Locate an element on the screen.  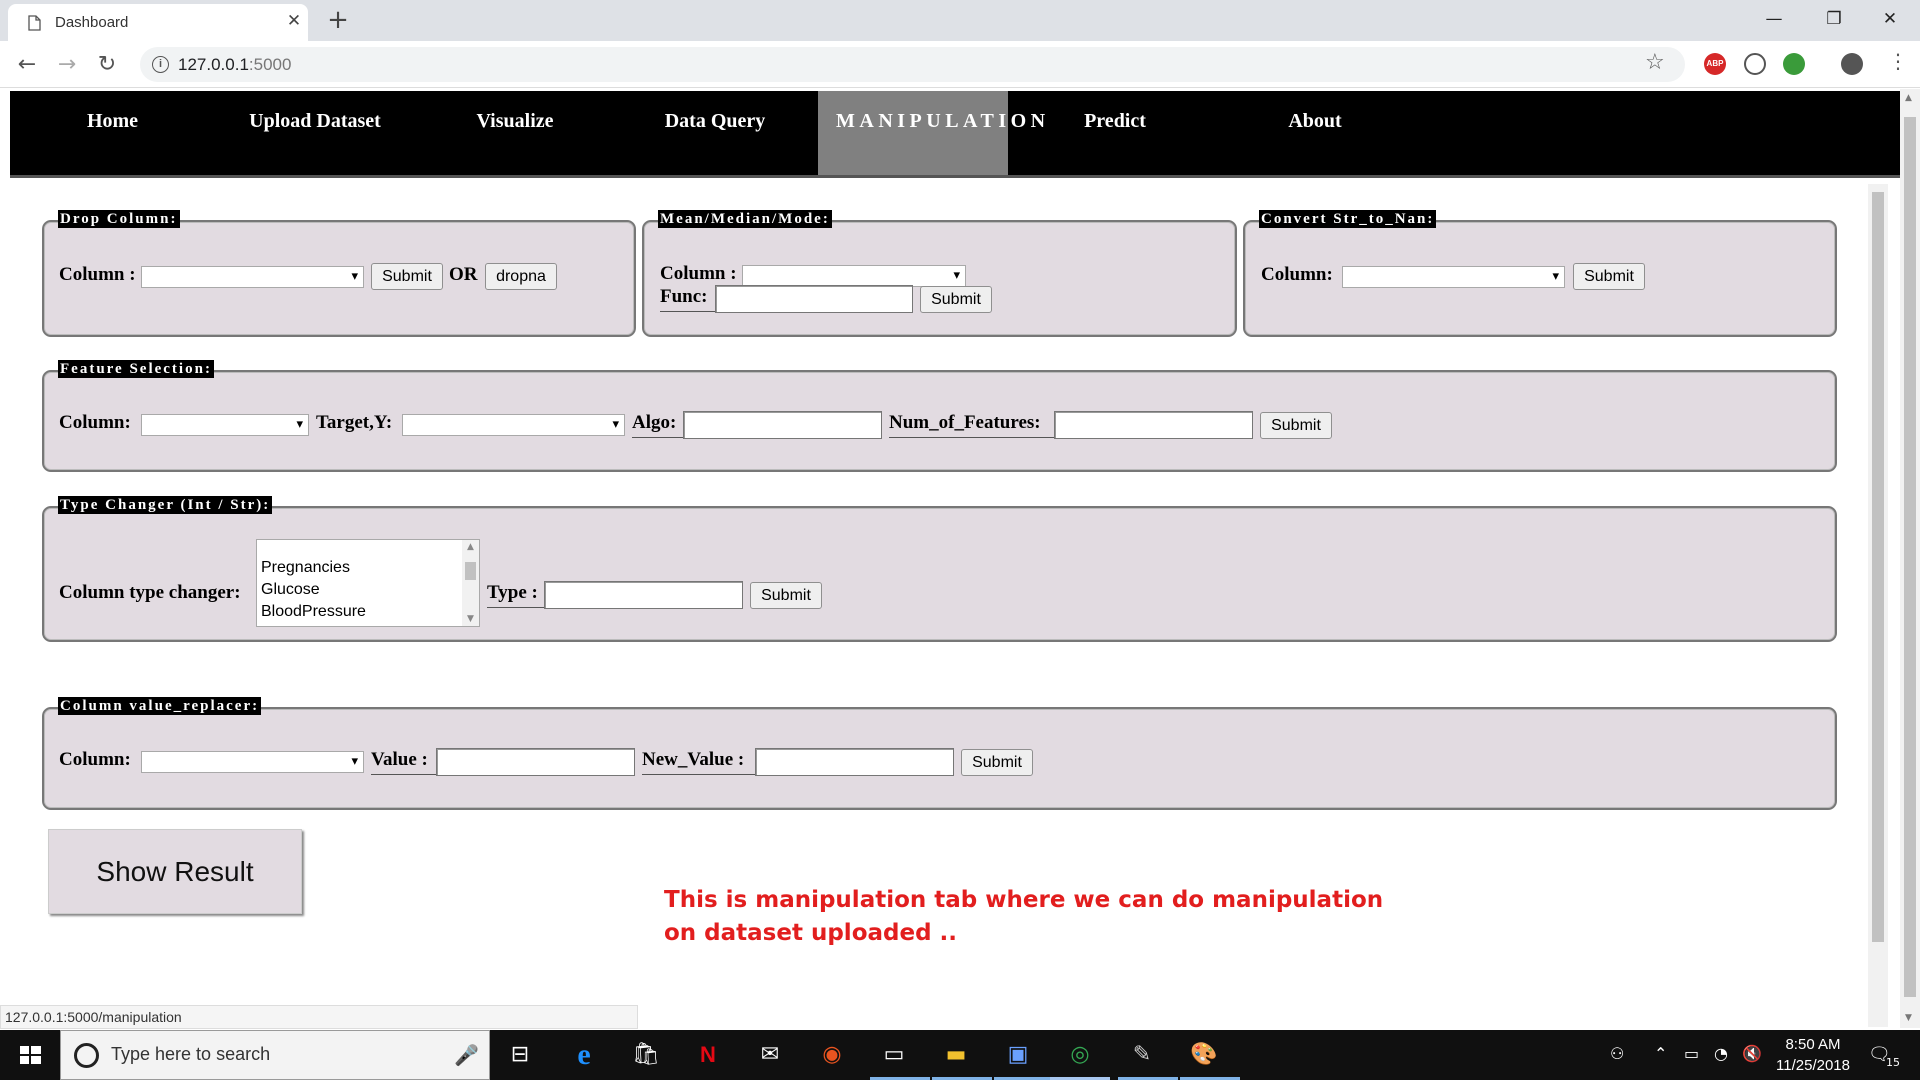
nav-predict: Predict is located at coordinates (1115, 133).